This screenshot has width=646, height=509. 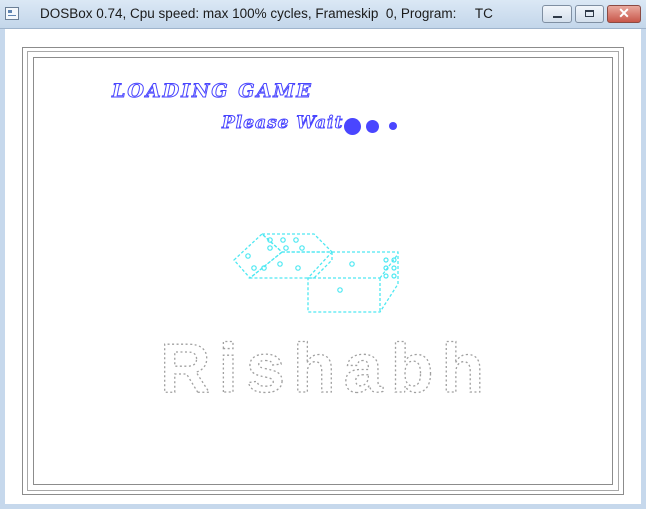 I want to click on please-wait-text: Please Wait, so click(x=282, y=123).